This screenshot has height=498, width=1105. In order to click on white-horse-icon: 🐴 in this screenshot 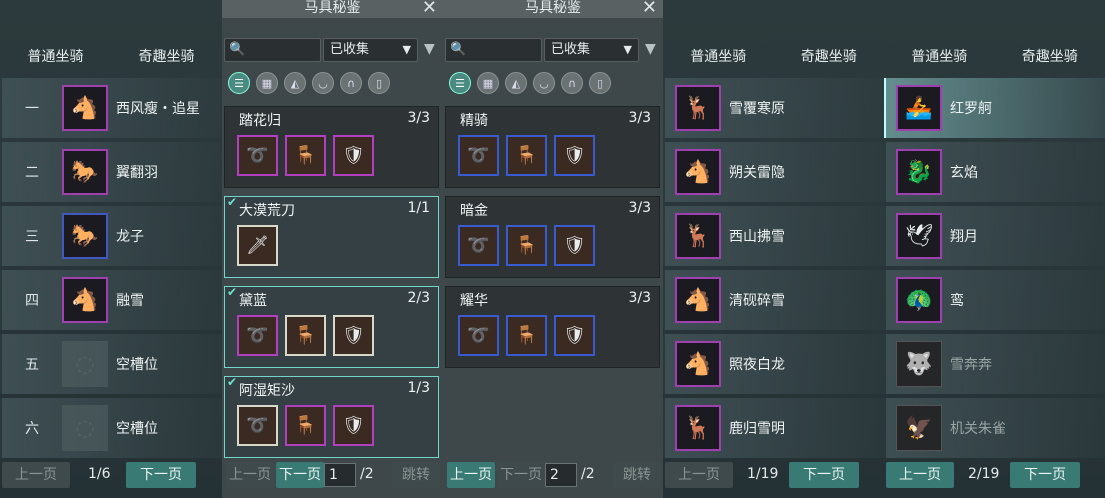, I will do `click(85, 108)`.